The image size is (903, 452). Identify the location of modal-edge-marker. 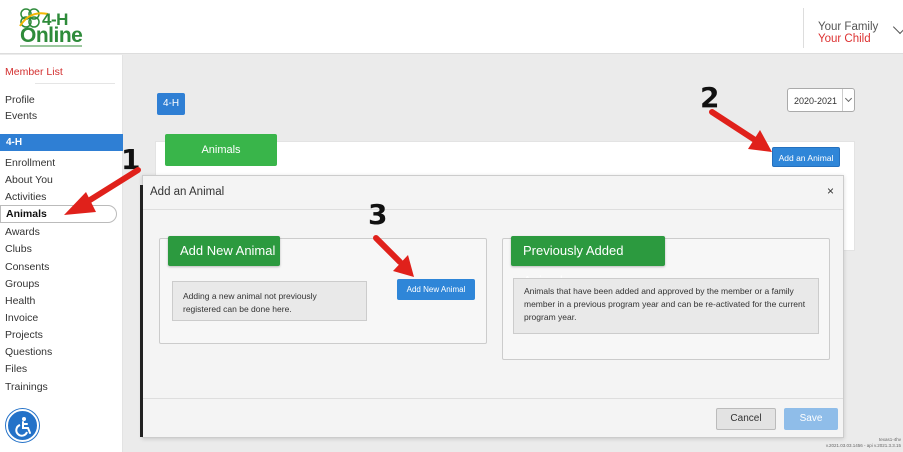
(141, 311).